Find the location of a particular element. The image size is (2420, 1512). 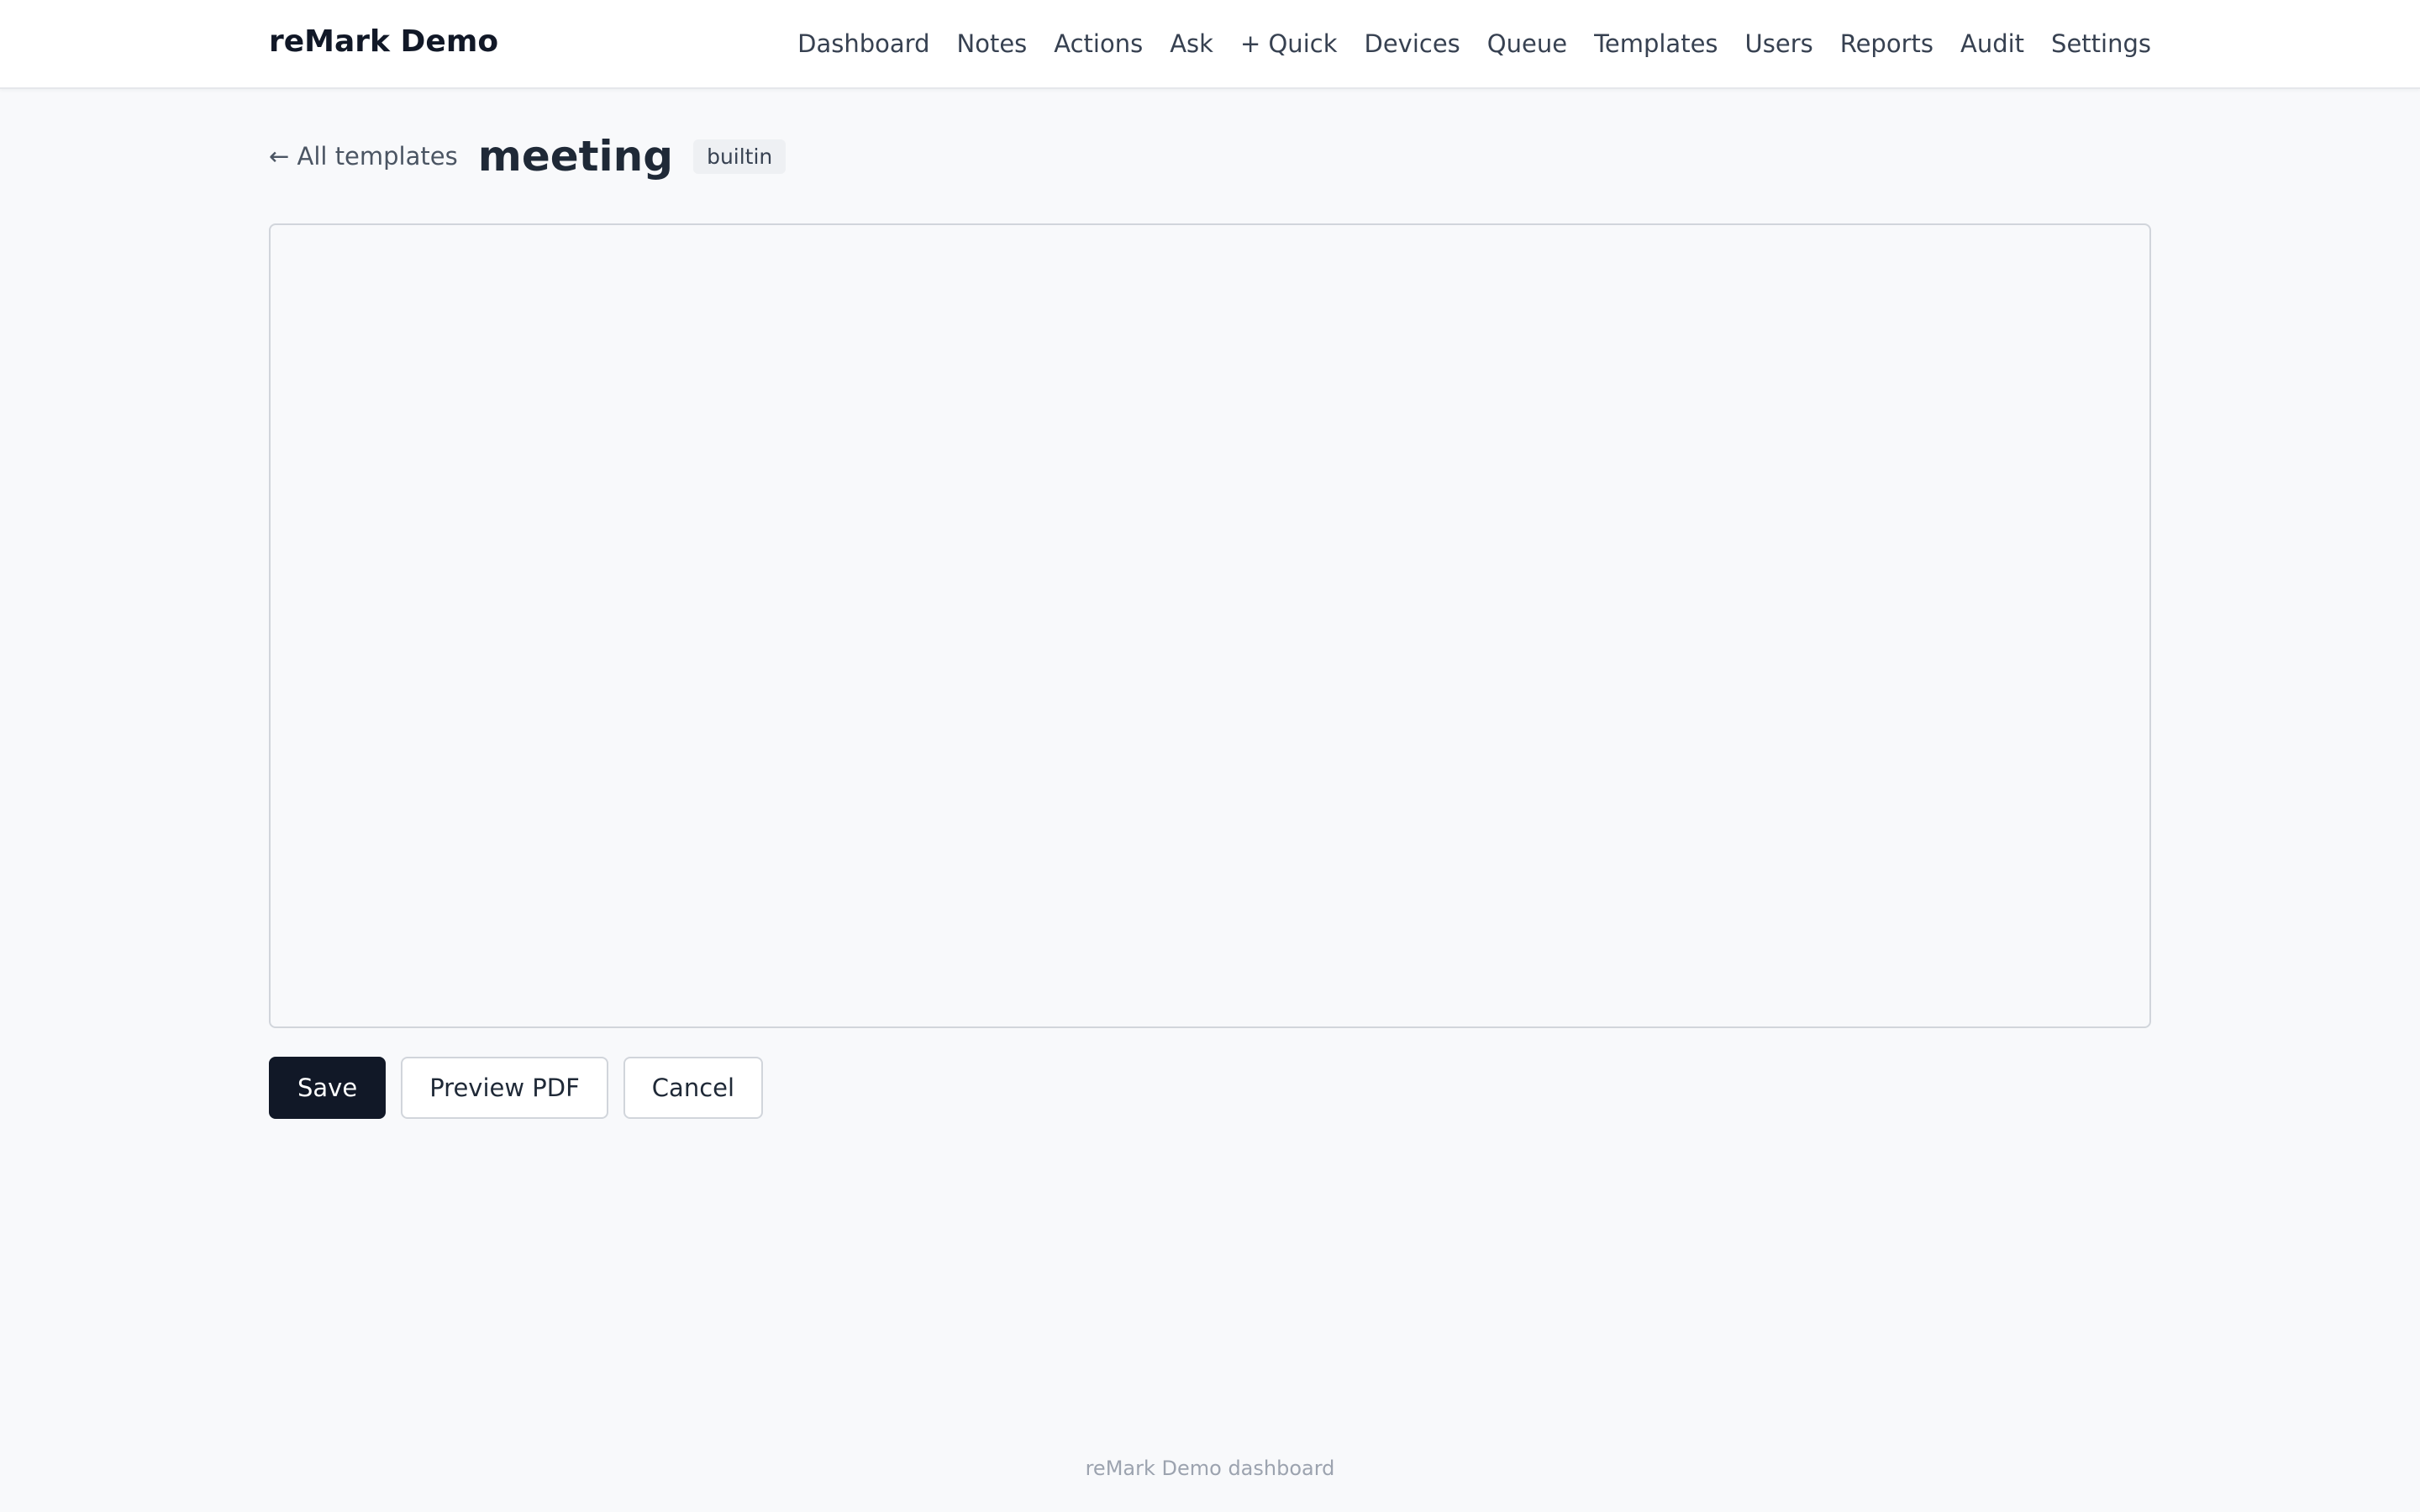

nav-item-reports: Reports is located at coordinates (1886, 44).